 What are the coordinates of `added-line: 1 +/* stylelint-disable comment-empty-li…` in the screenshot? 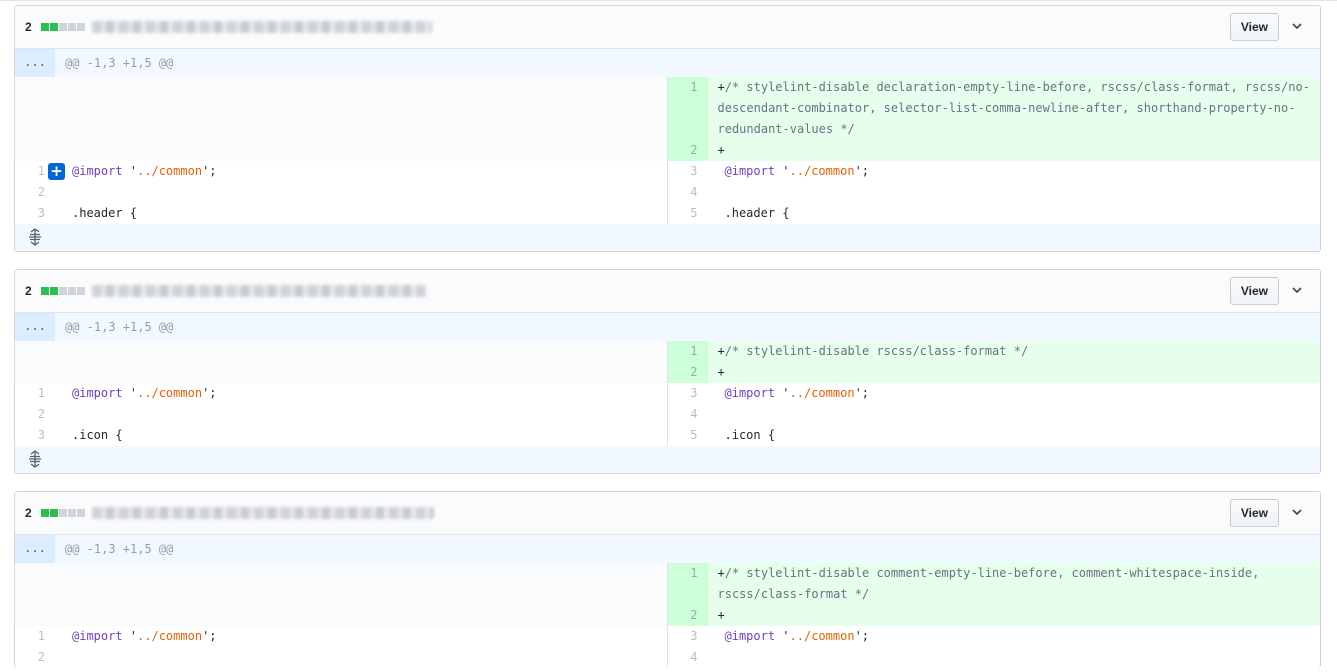 It's located at (993, 584).